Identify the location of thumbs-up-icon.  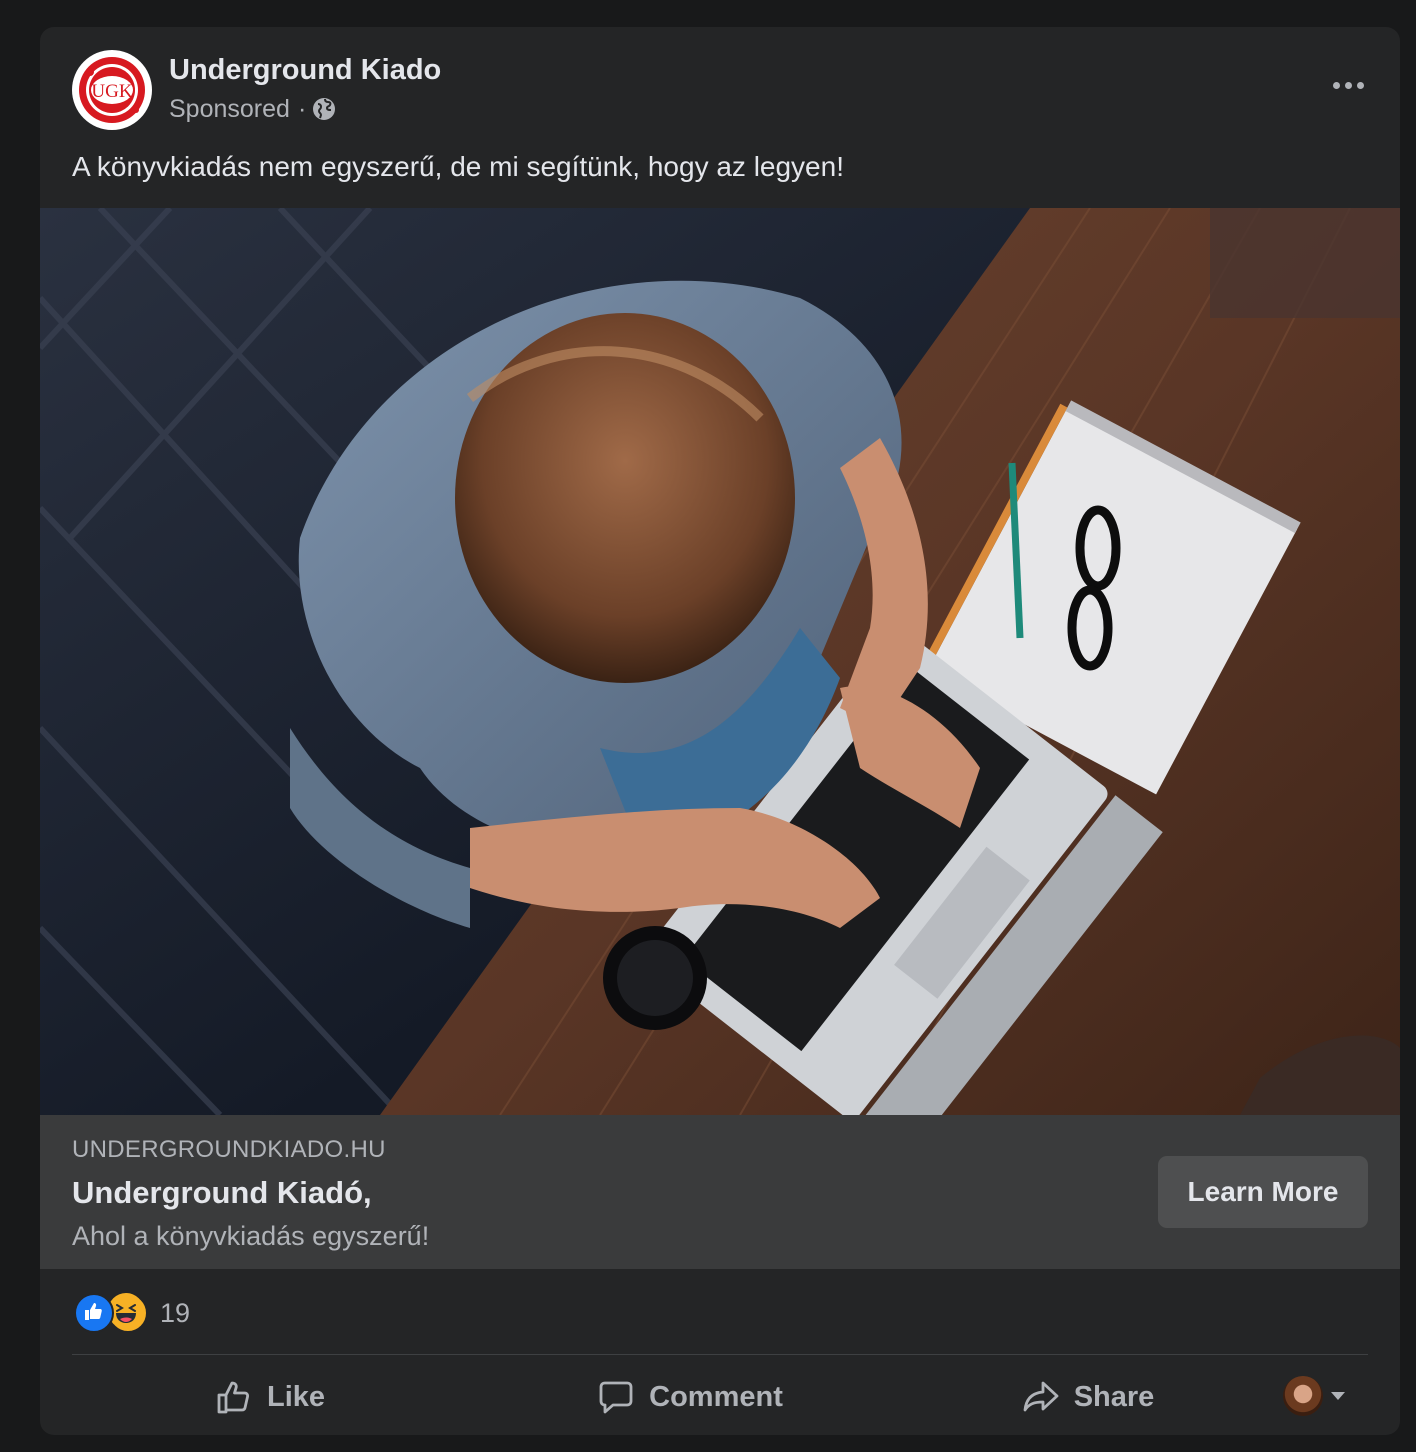
(233, 1397).